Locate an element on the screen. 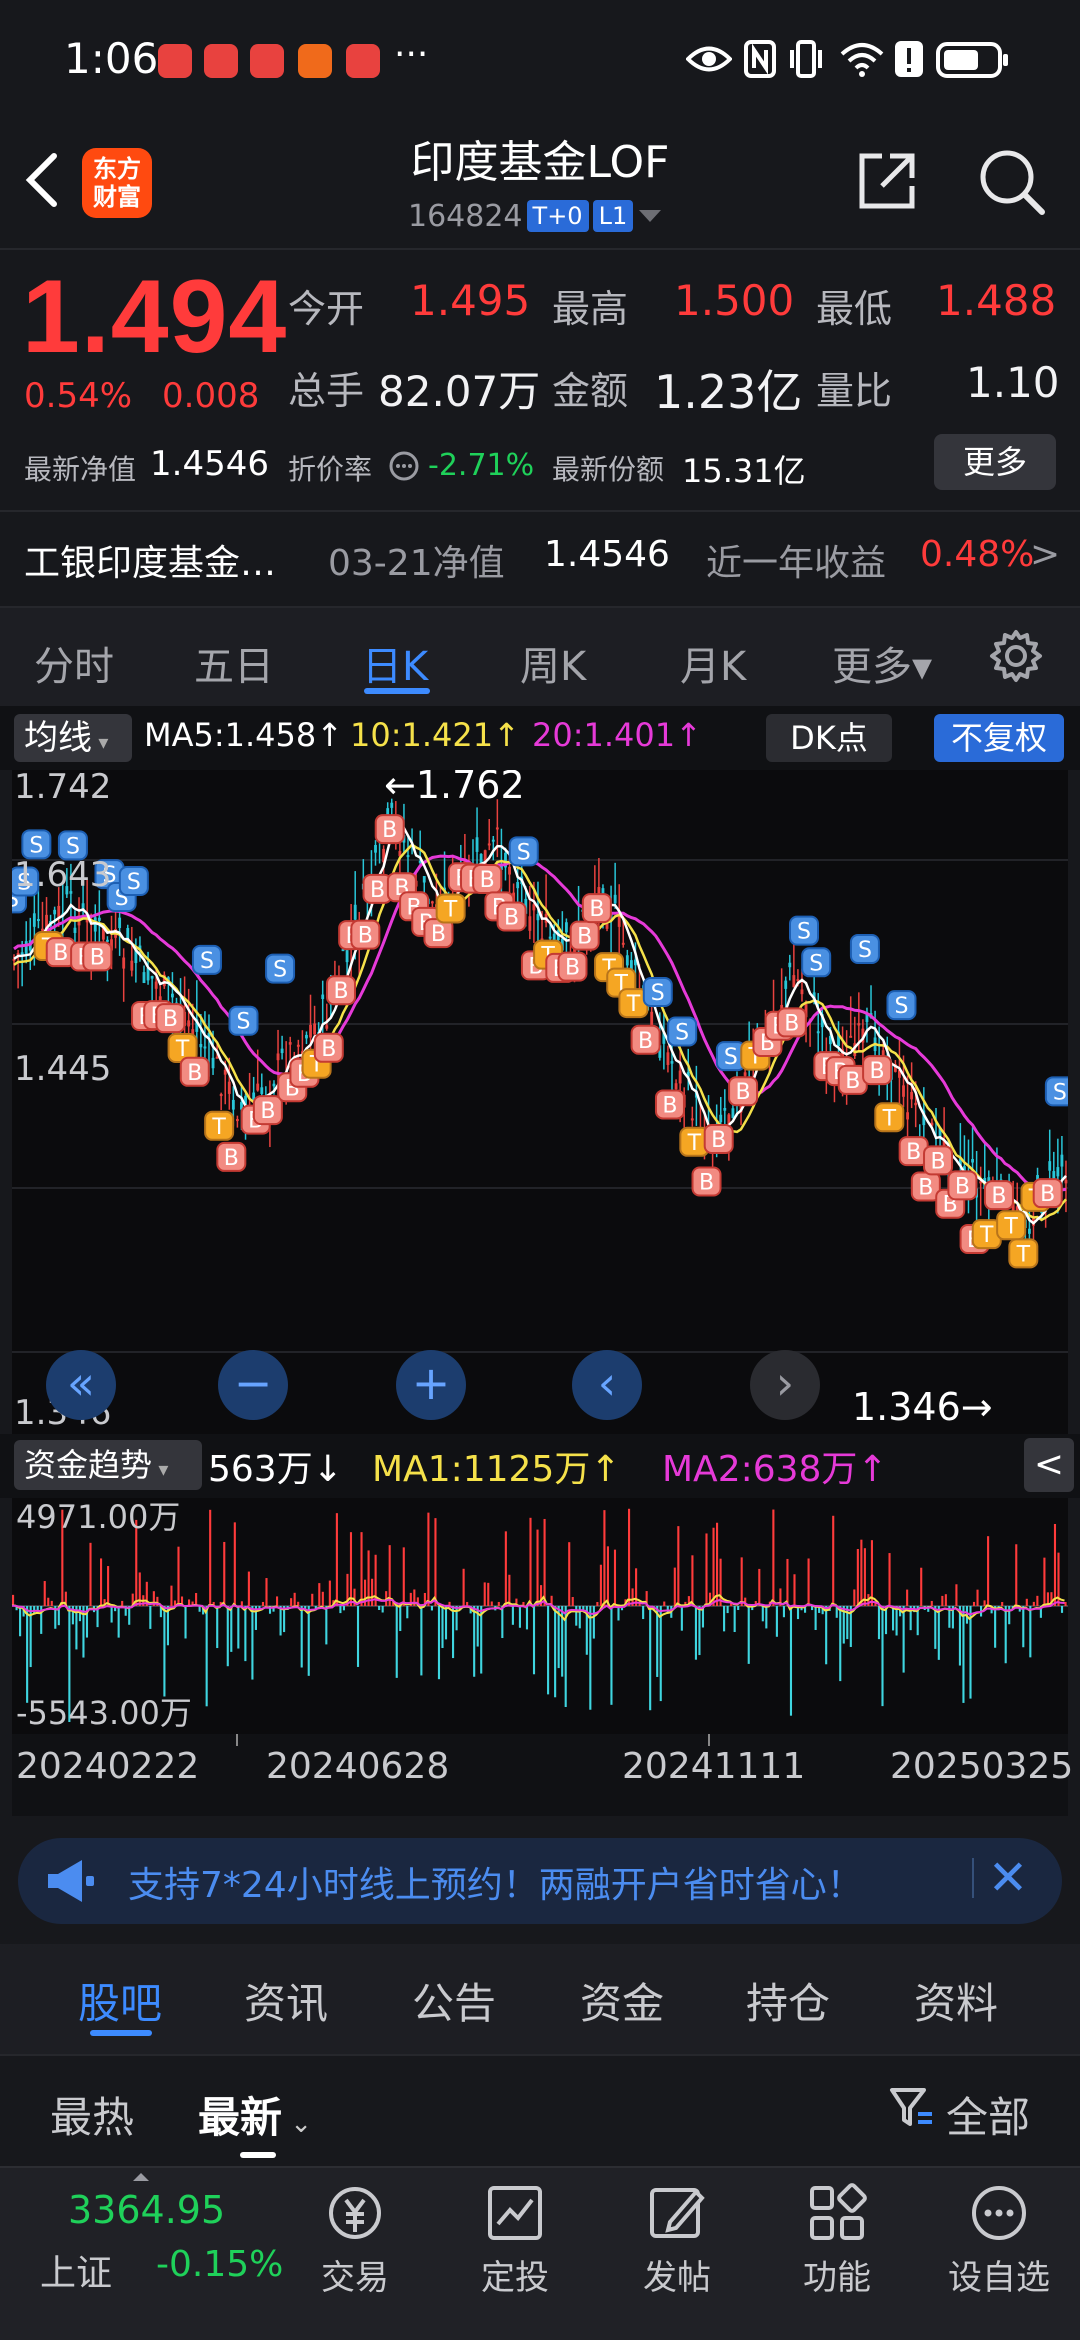 The height and width of the screenshot is (2340, 1080). tab-five-day: 五日 is located at coordinates (234, 663).